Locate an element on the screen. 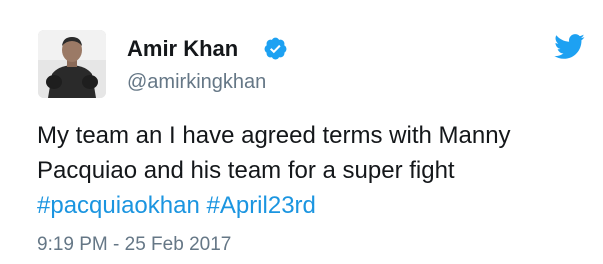 Image resolution: width=603 pixels, height=264 pixels. twitter-bird-icon is located at coordinates (569, 46).